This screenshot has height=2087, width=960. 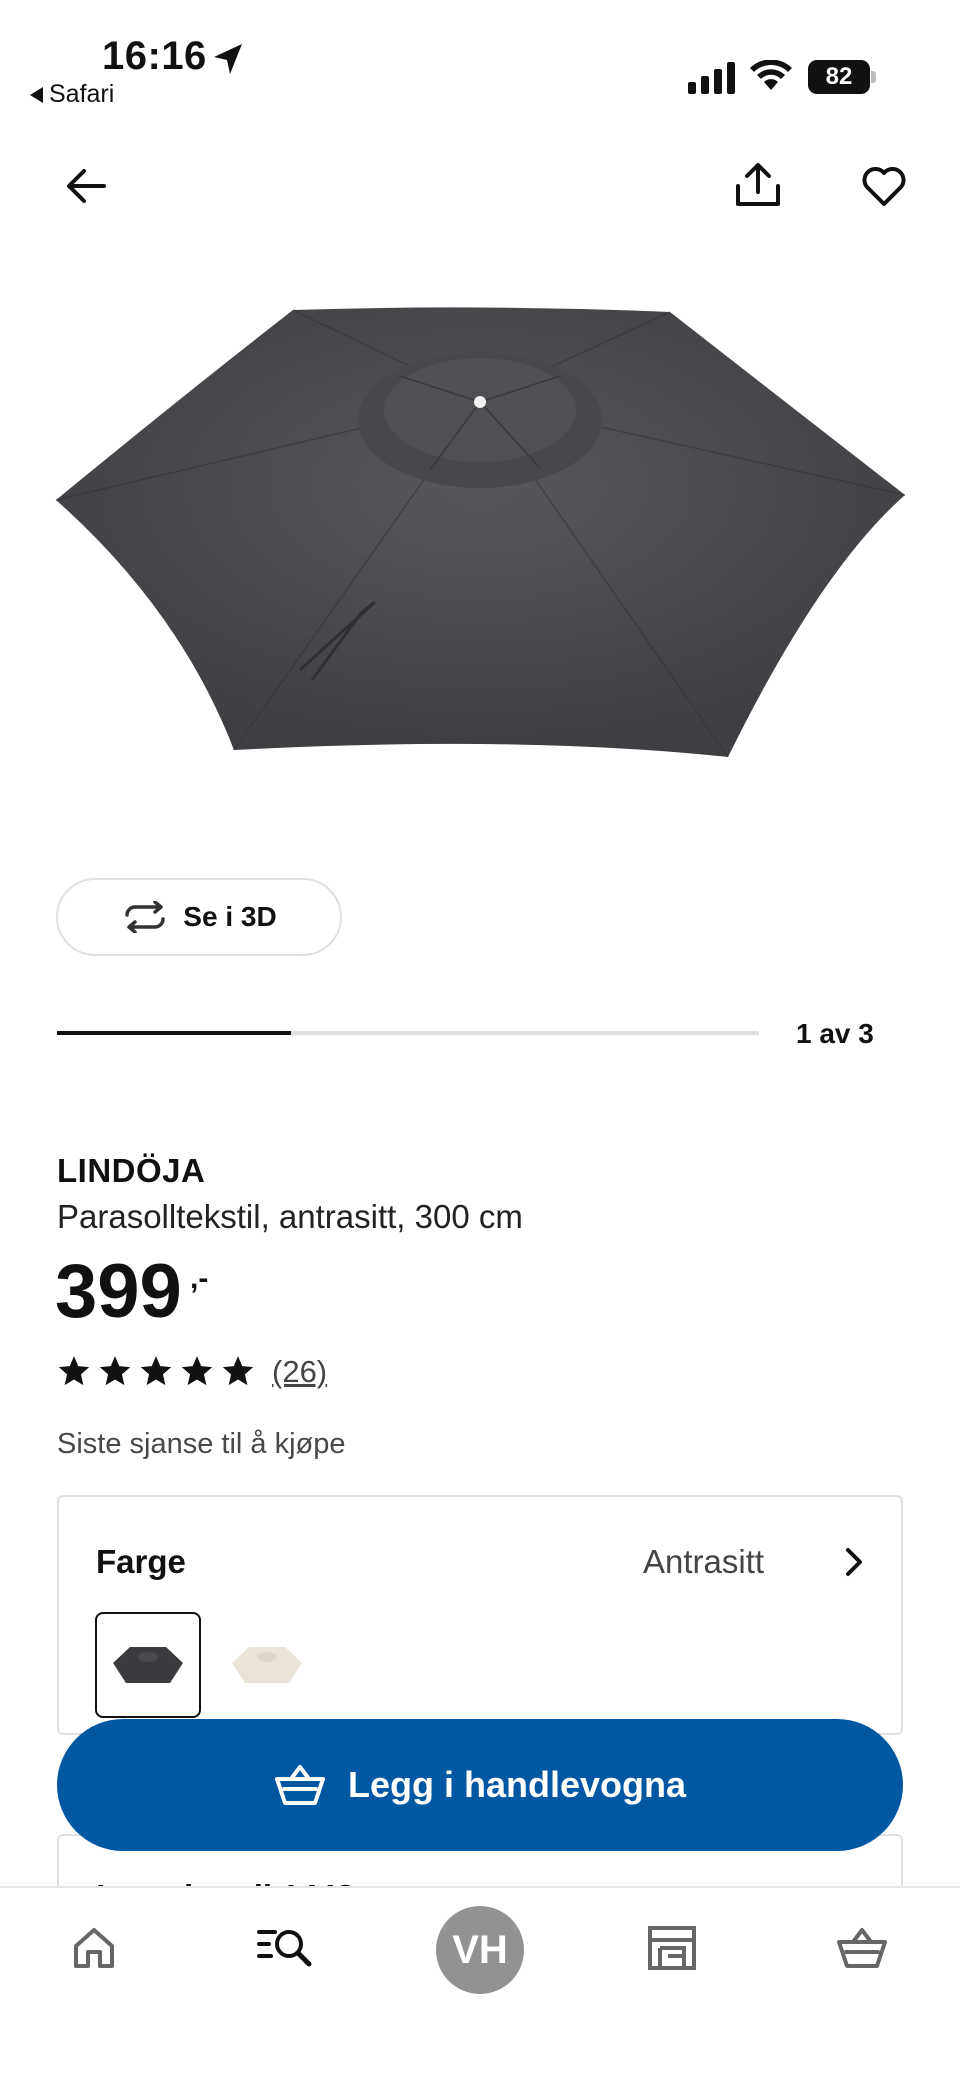 I want to click on chevron-right-icon, so click(x=854, y=1562).